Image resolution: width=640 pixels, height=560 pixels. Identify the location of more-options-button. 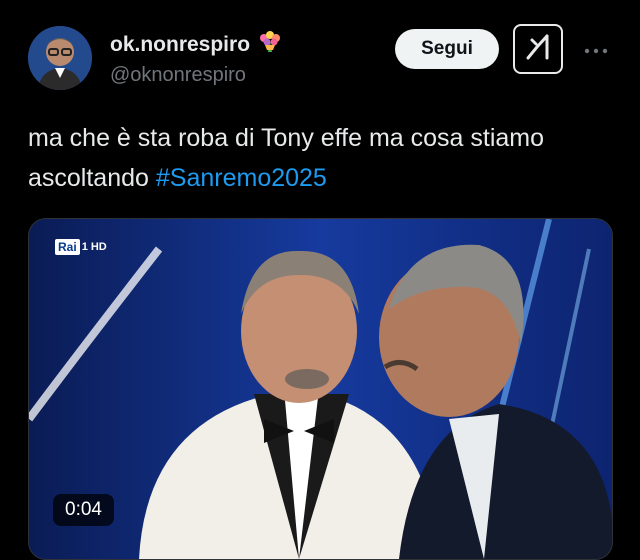
(596, 48).